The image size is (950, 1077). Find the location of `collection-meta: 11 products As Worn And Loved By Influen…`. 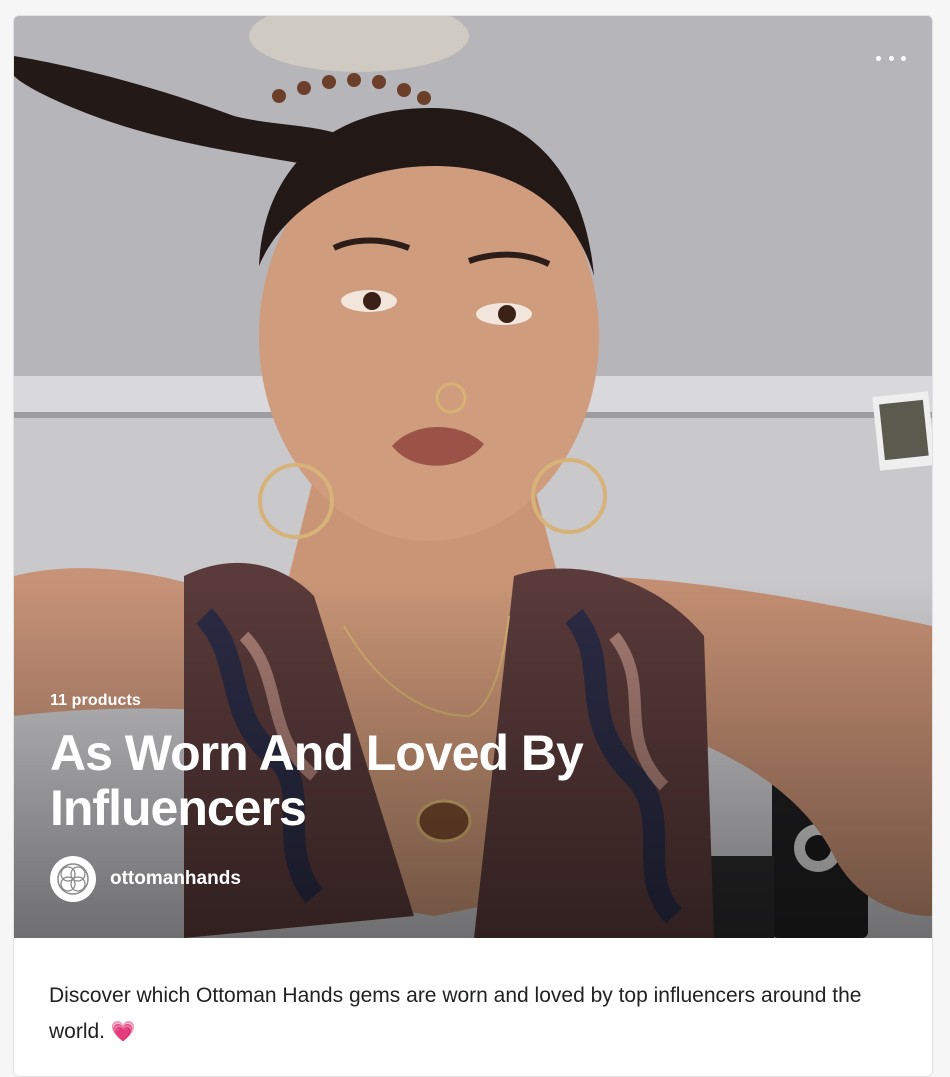

collection-meta: 11 products As Worn And Loved By Influen… is located at coordinates (370, 797).